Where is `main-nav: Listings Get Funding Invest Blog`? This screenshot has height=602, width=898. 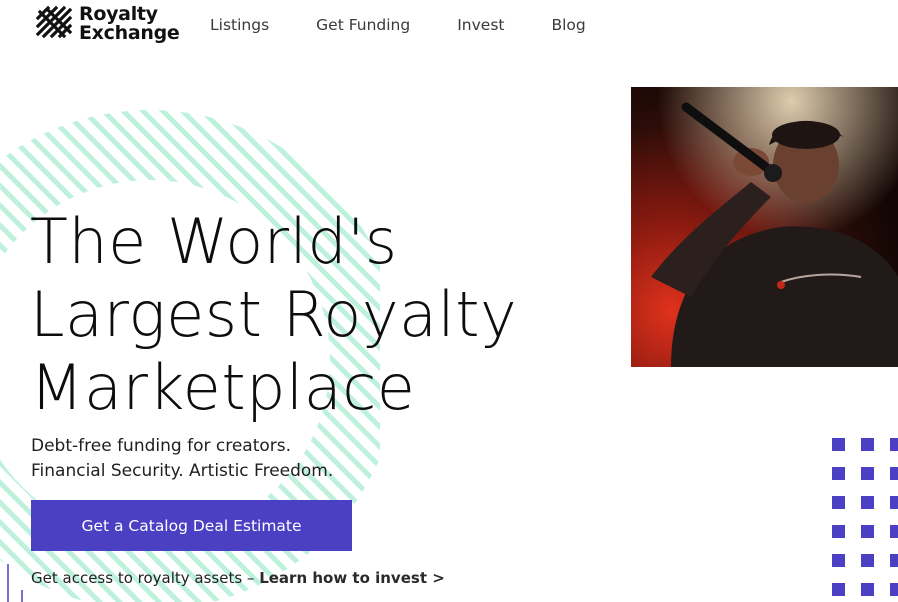 main-nav: Listings Get Funding Invest Blog is located at coordinates (406, 25).